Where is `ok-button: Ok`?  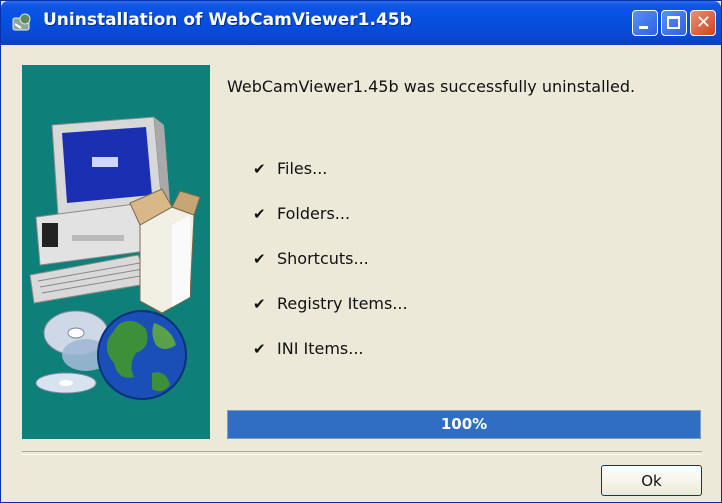
ok-button: Ok is located at coordinates (651, 480).